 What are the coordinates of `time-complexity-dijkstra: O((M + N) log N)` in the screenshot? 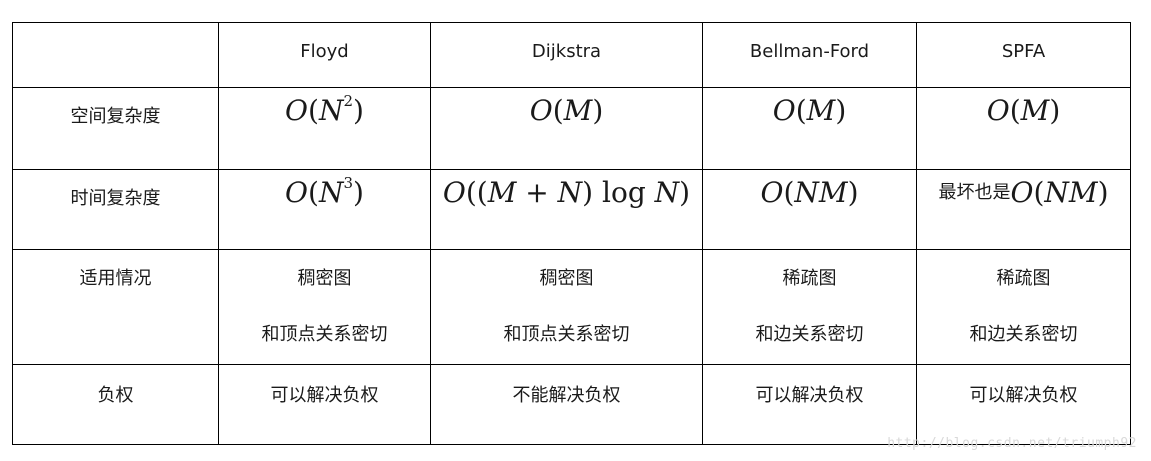 It's located at (566, 209).